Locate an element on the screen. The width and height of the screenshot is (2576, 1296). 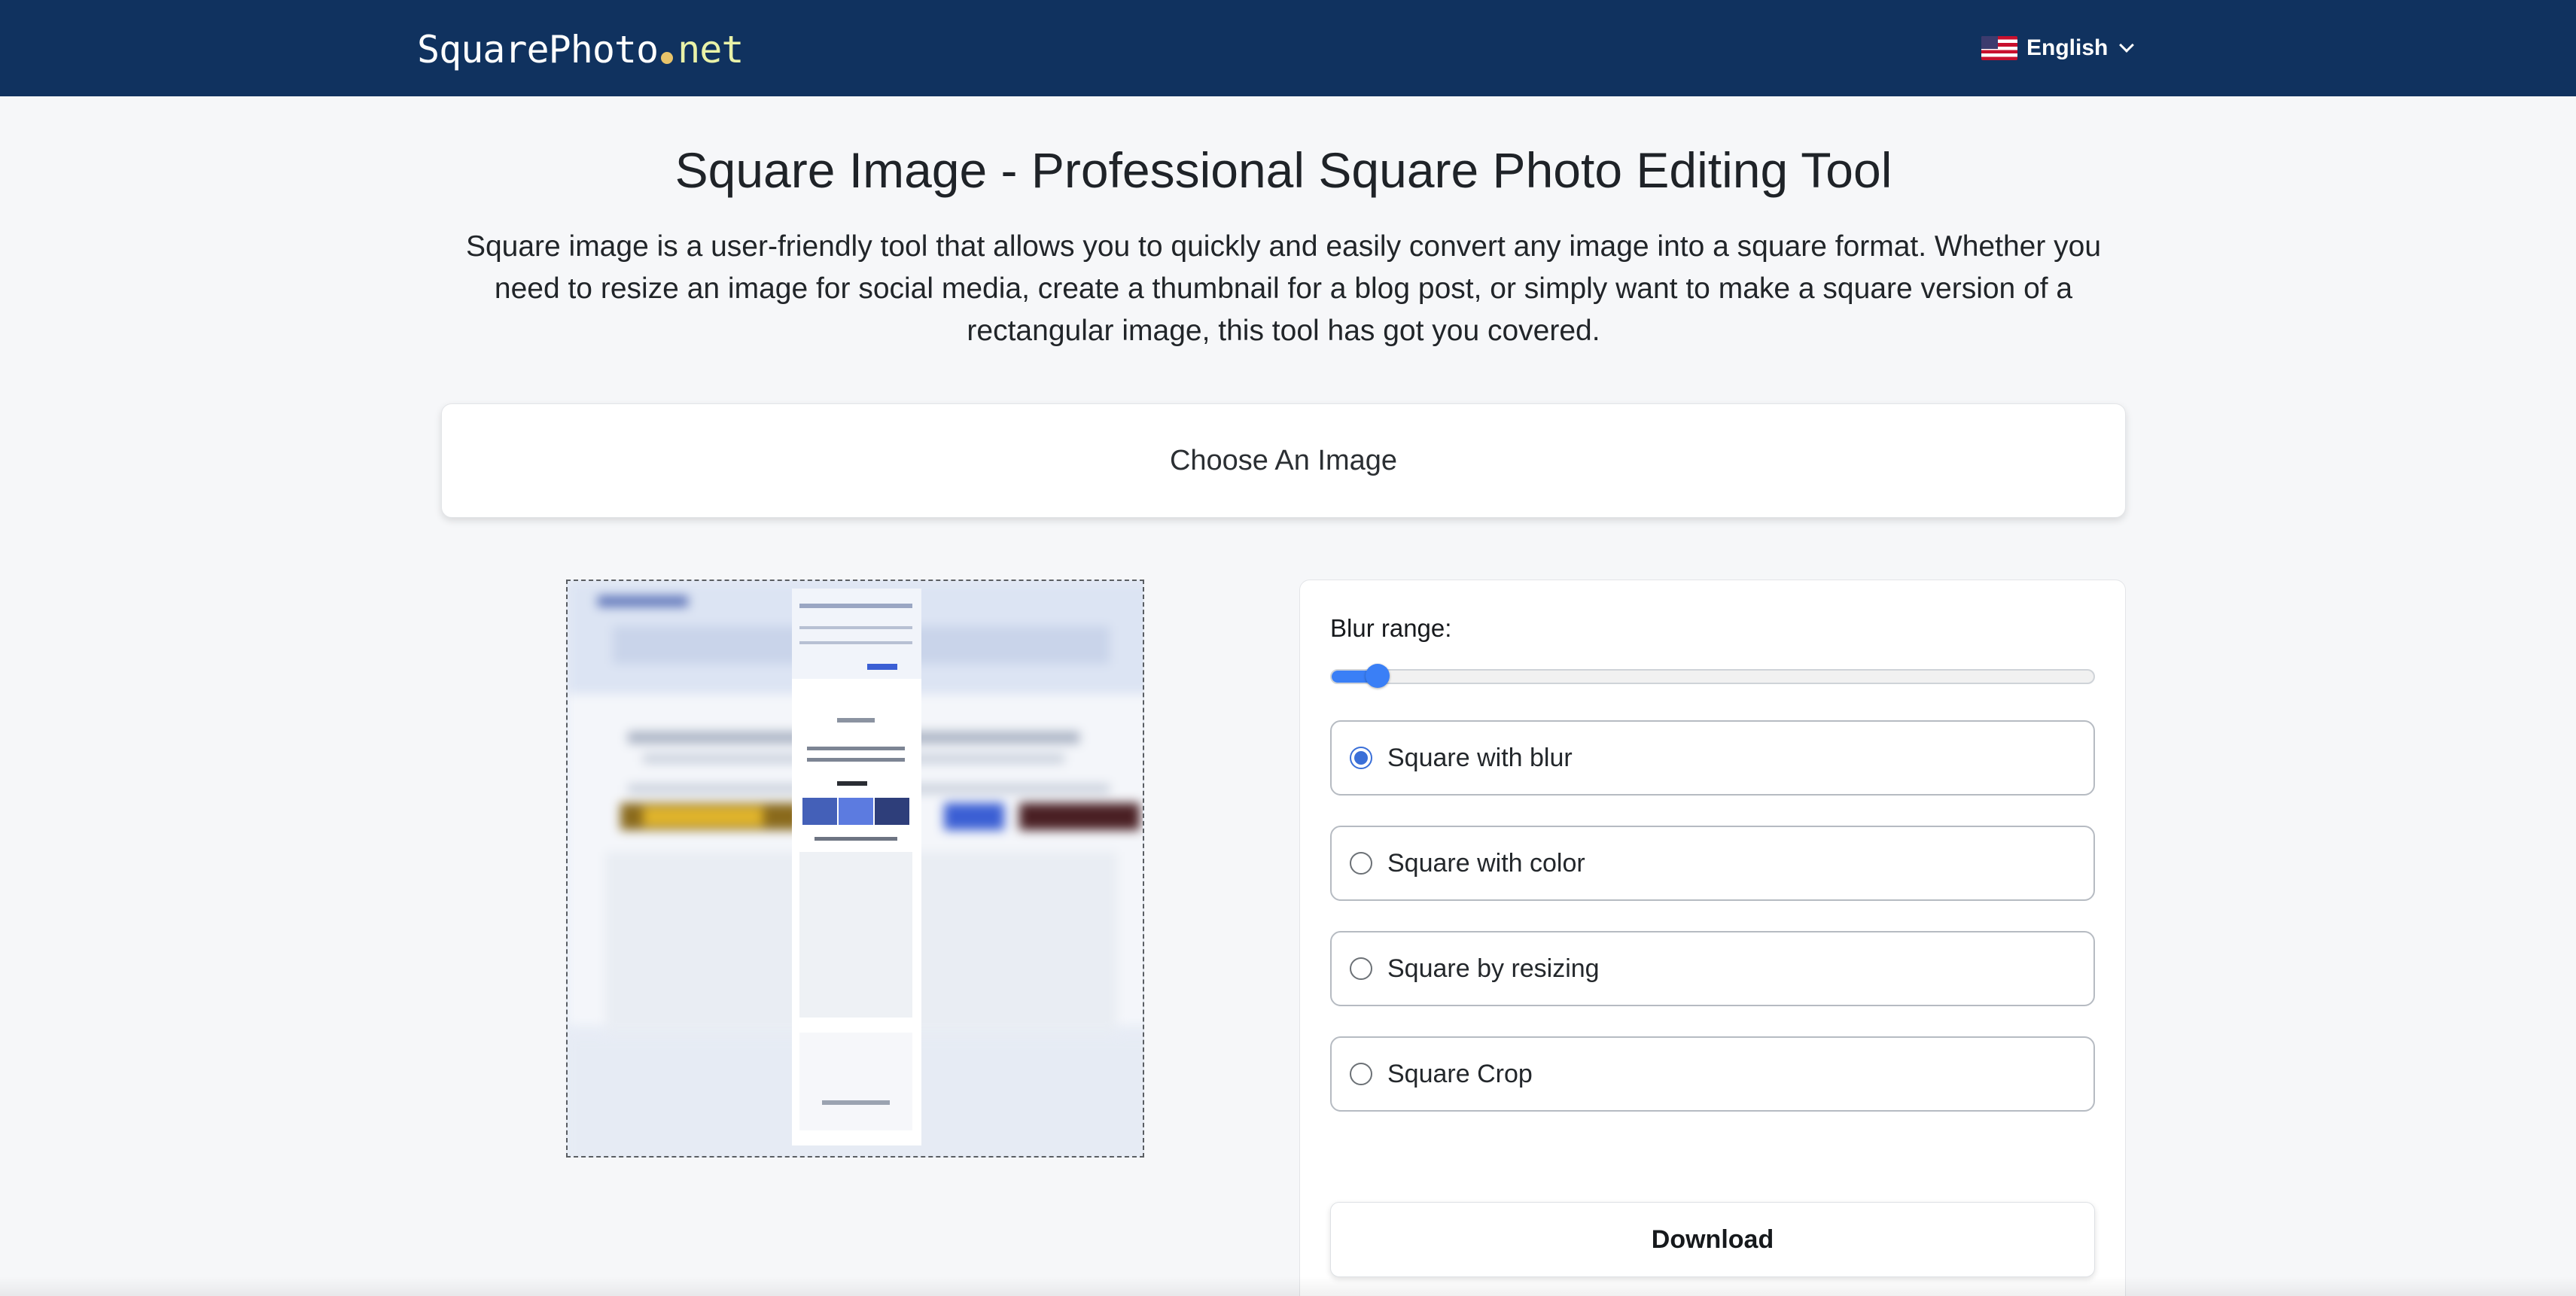
brand-dot-icon is located at coordinates (667, 58).